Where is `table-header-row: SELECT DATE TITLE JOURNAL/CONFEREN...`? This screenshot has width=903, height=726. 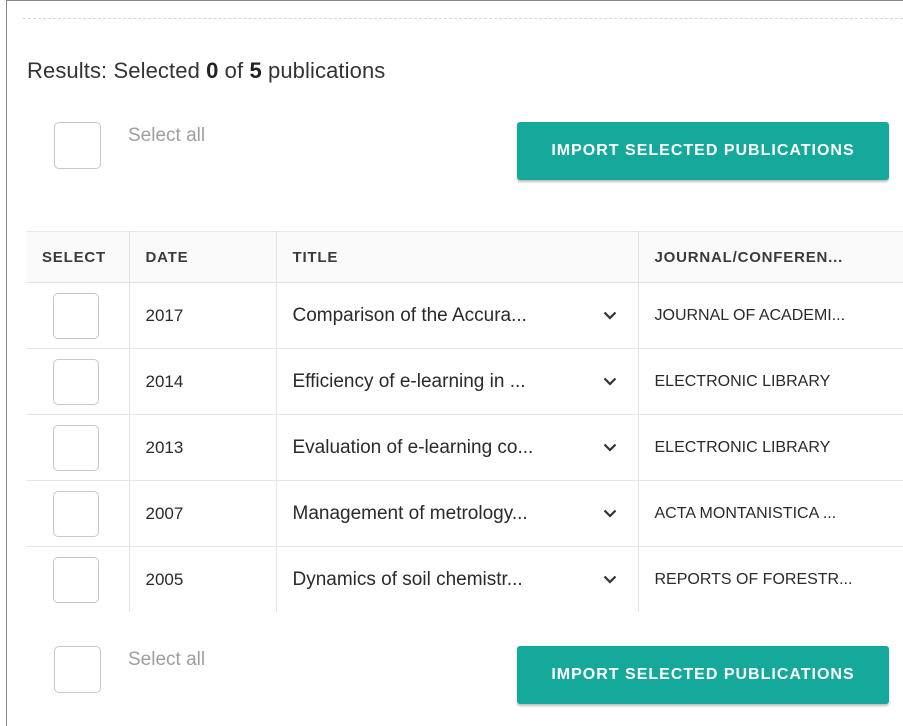
table-header-row: SELECT DATE TITLE JOURNAL/CONFEREN... is located at coordinates (465, 257).